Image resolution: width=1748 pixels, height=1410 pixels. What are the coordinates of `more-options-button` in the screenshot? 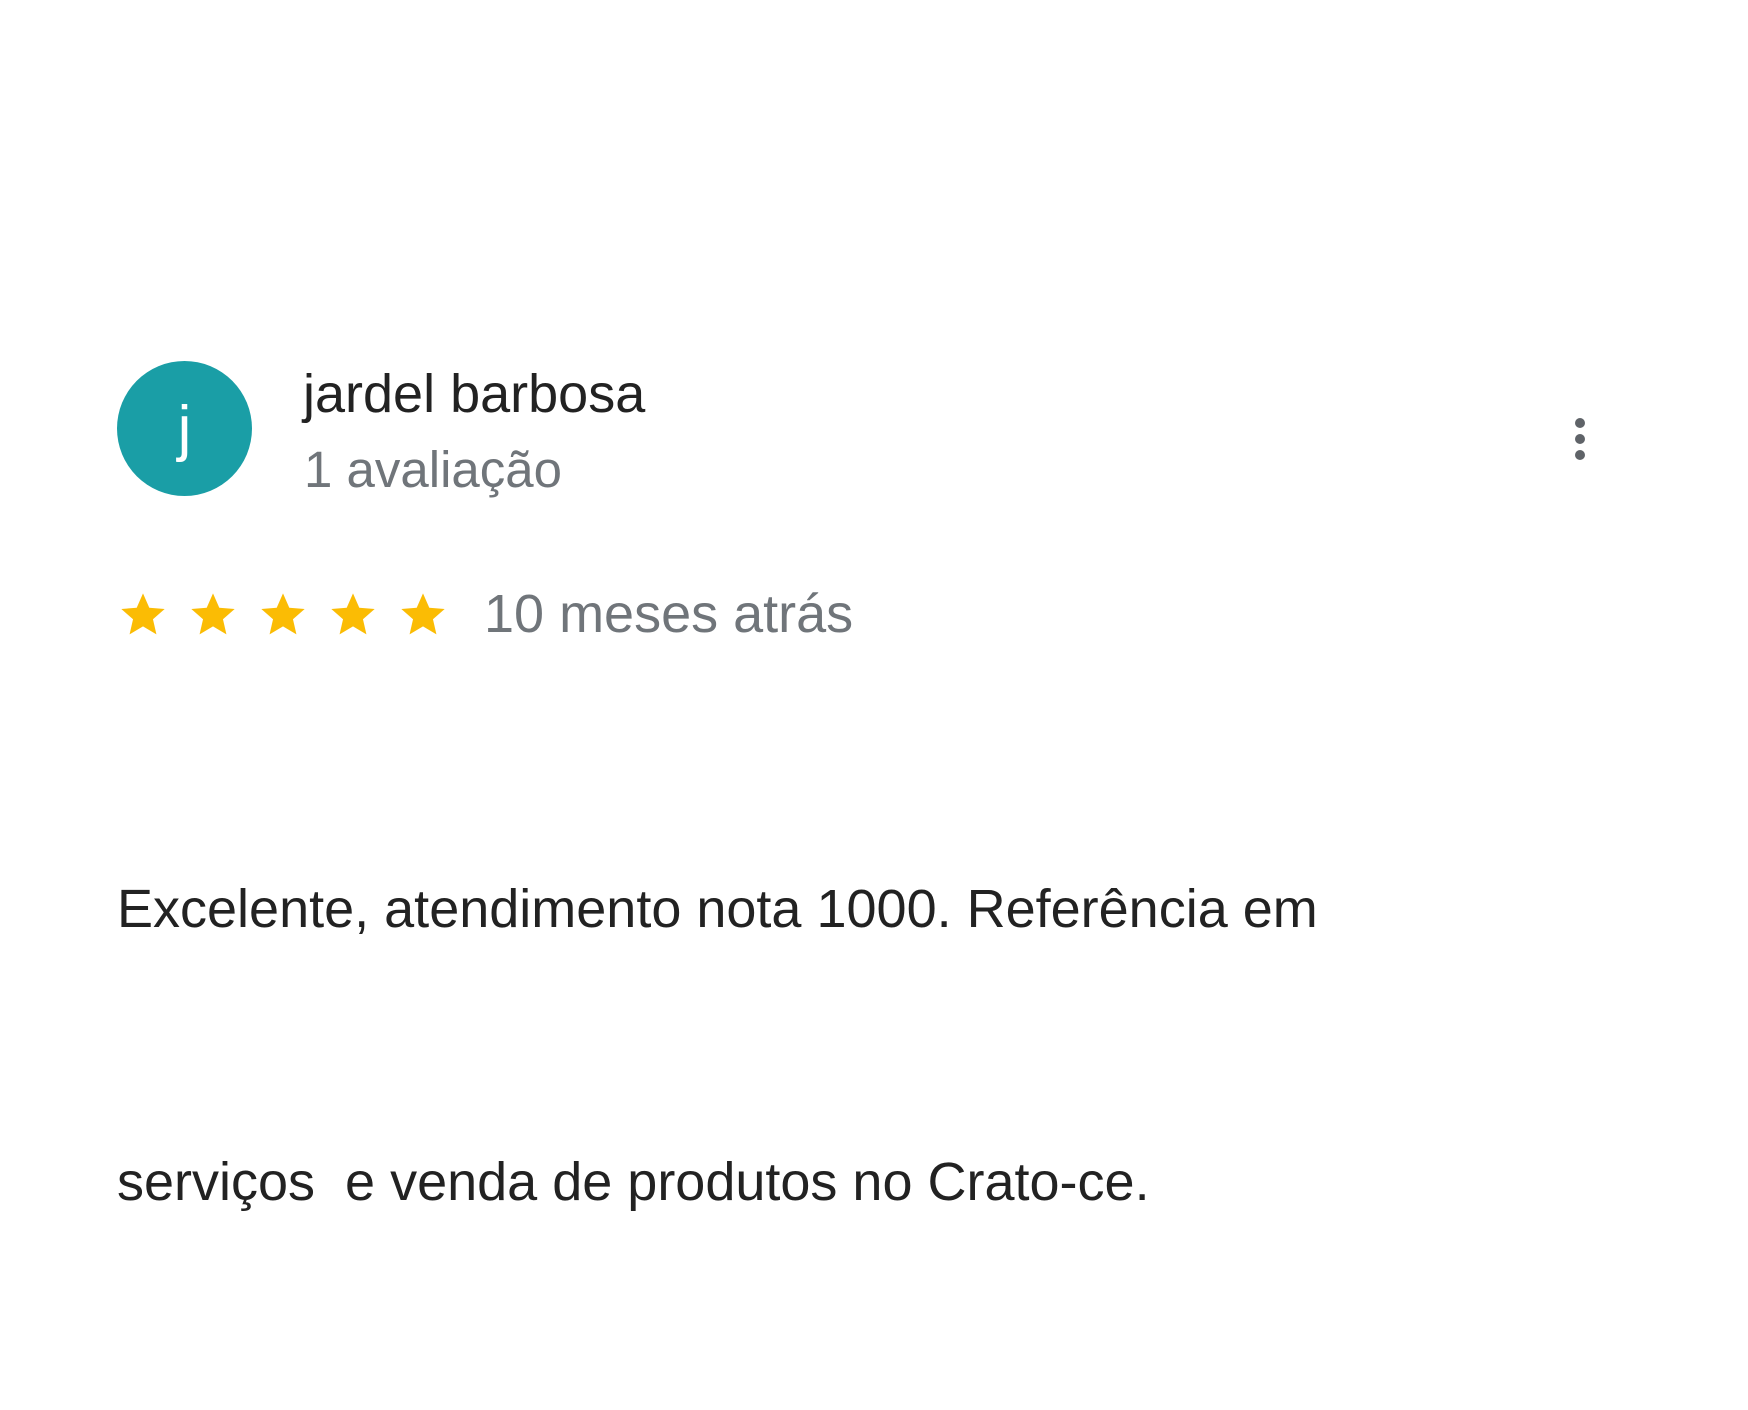 It's located at (1580, 439).